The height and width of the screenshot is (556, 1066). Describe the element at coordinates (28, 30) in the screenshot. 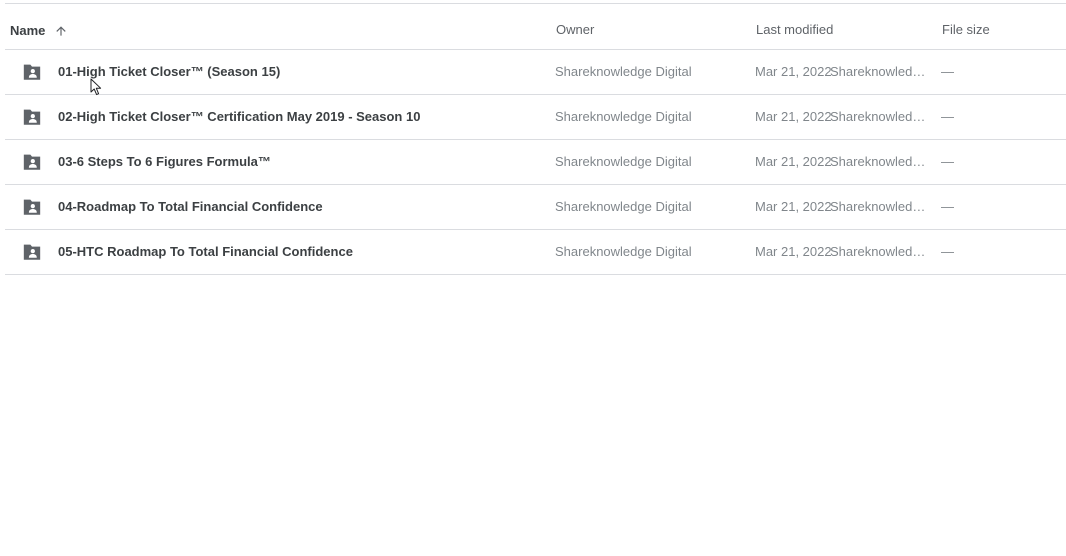

I see `column-header-name-label: Name` at that location.